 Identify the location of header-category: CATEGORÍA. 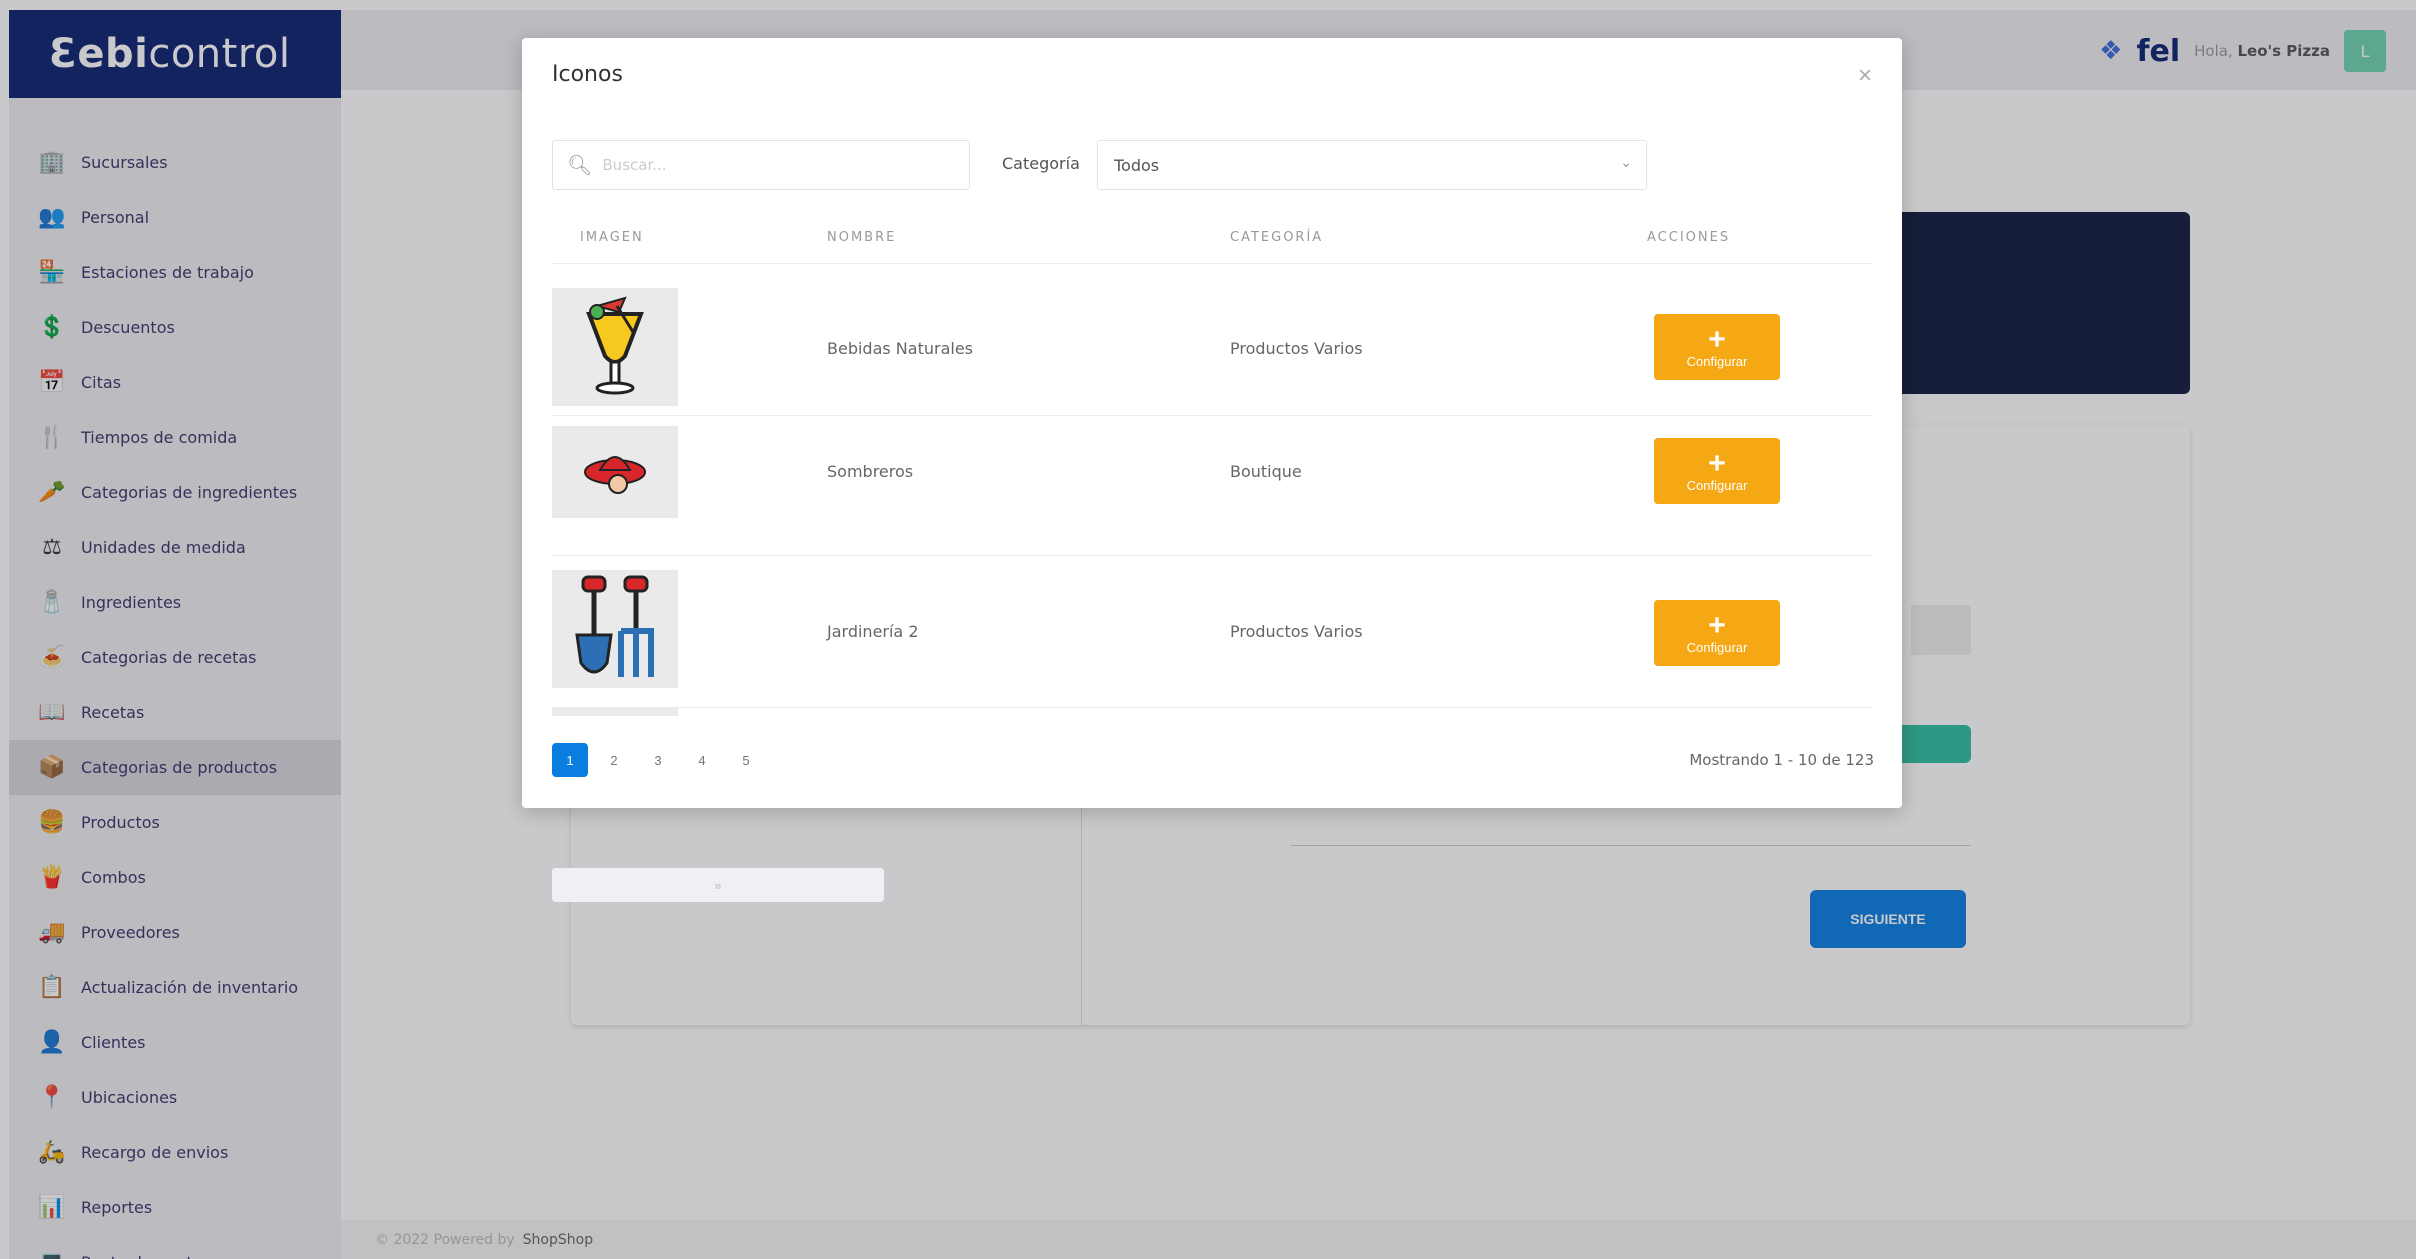
(1277, 237).